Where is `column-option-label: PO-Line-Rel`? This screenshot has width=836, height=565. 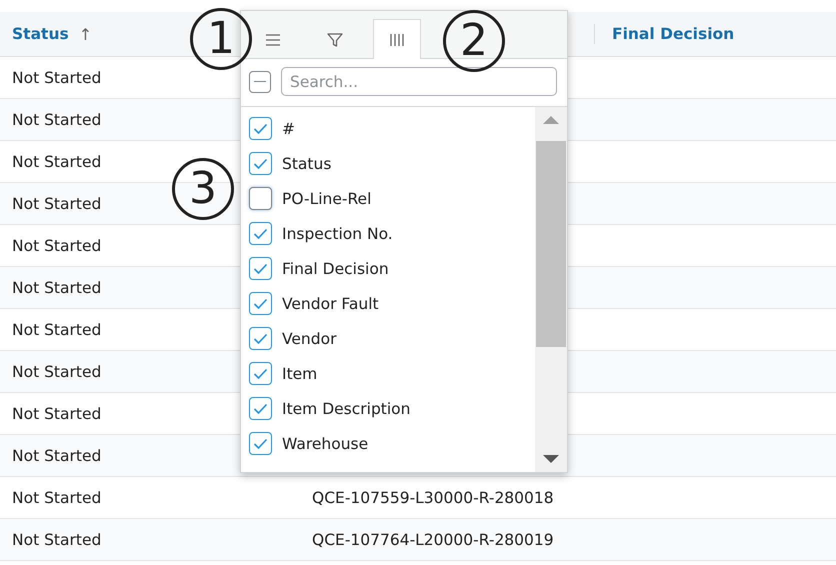 column-option-label: PO-Line-Rel is located at coordinates (327, 199).